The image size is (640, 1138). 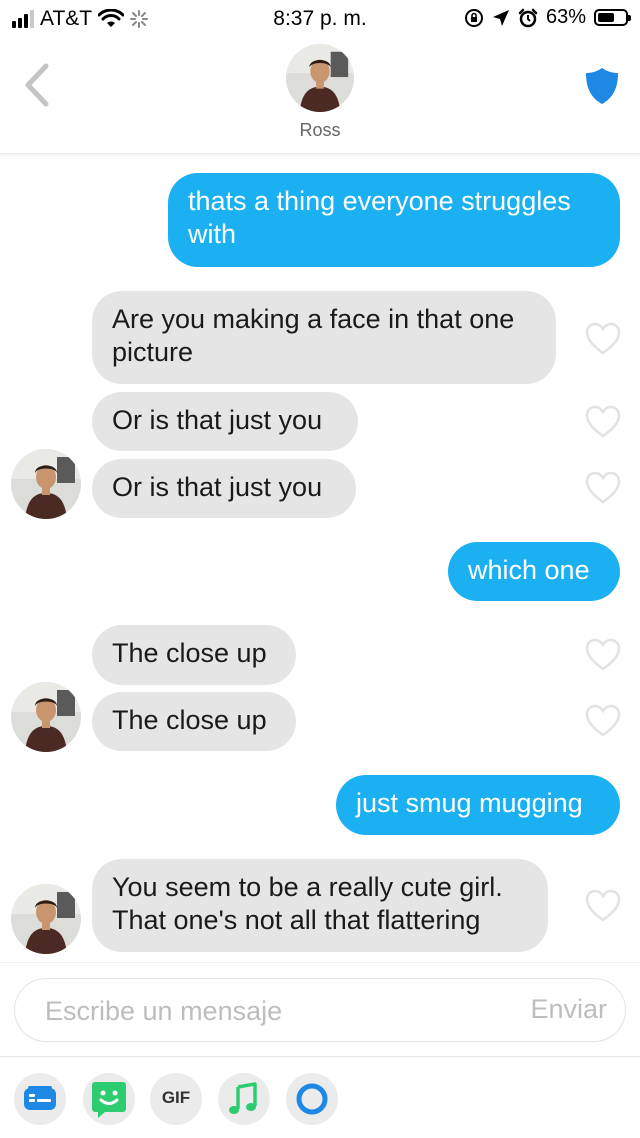 I want to click on sent-message: which one, so click(x=534, y=571).